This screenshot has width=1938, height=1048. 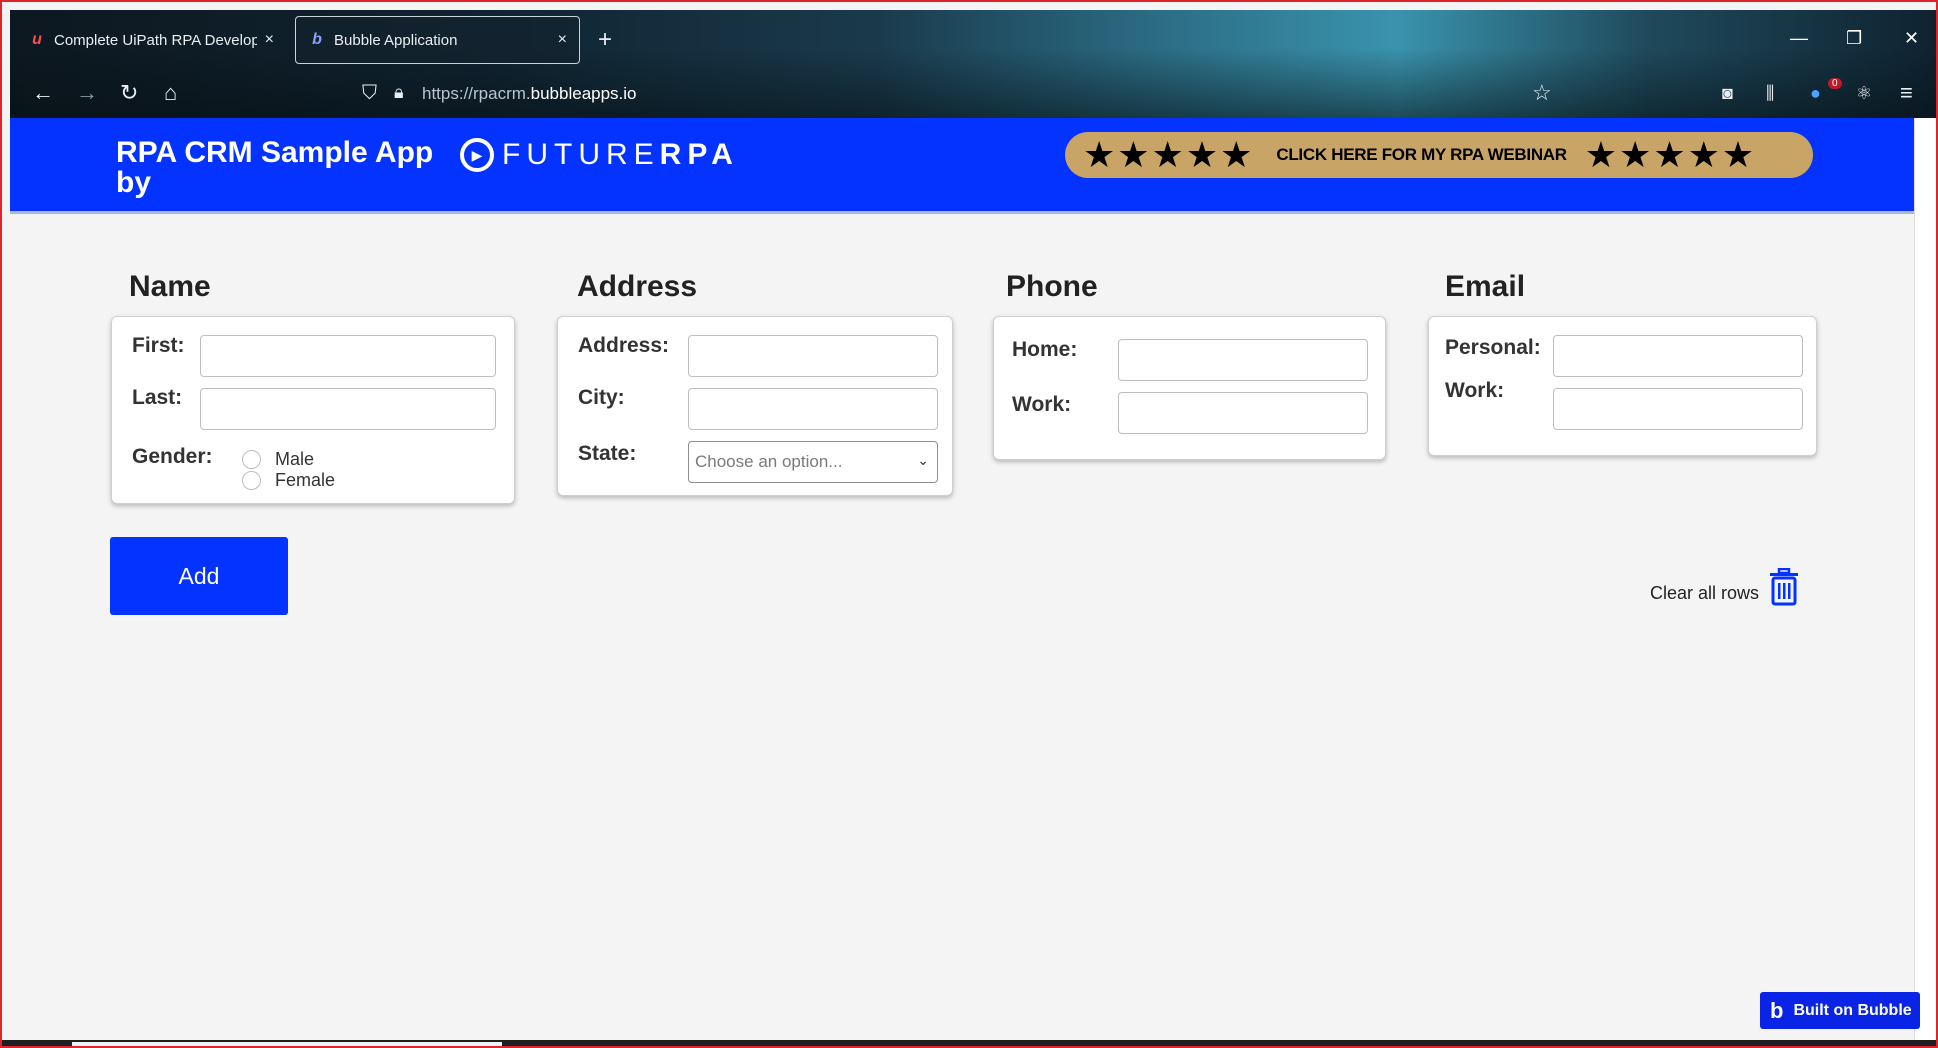 I want to click on home-icon: ⌂, so click(x=170, y=93).